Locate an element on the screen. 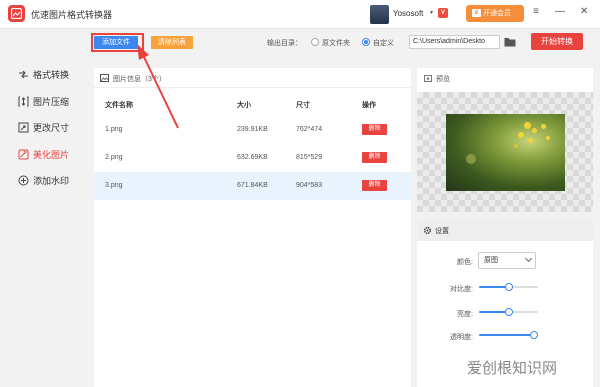 The image size is (600, 387). membership-label: 开通会员 is located at coordinates (497, 13).